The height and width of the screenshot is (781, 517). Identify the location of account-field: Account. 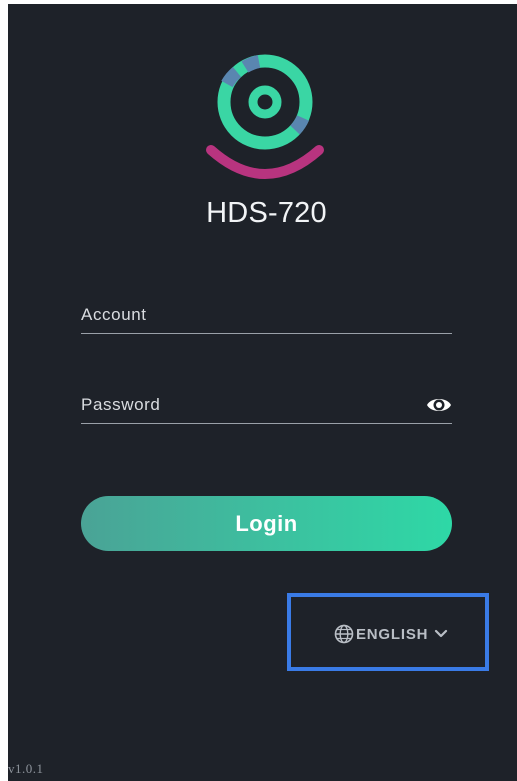
(266, 317).